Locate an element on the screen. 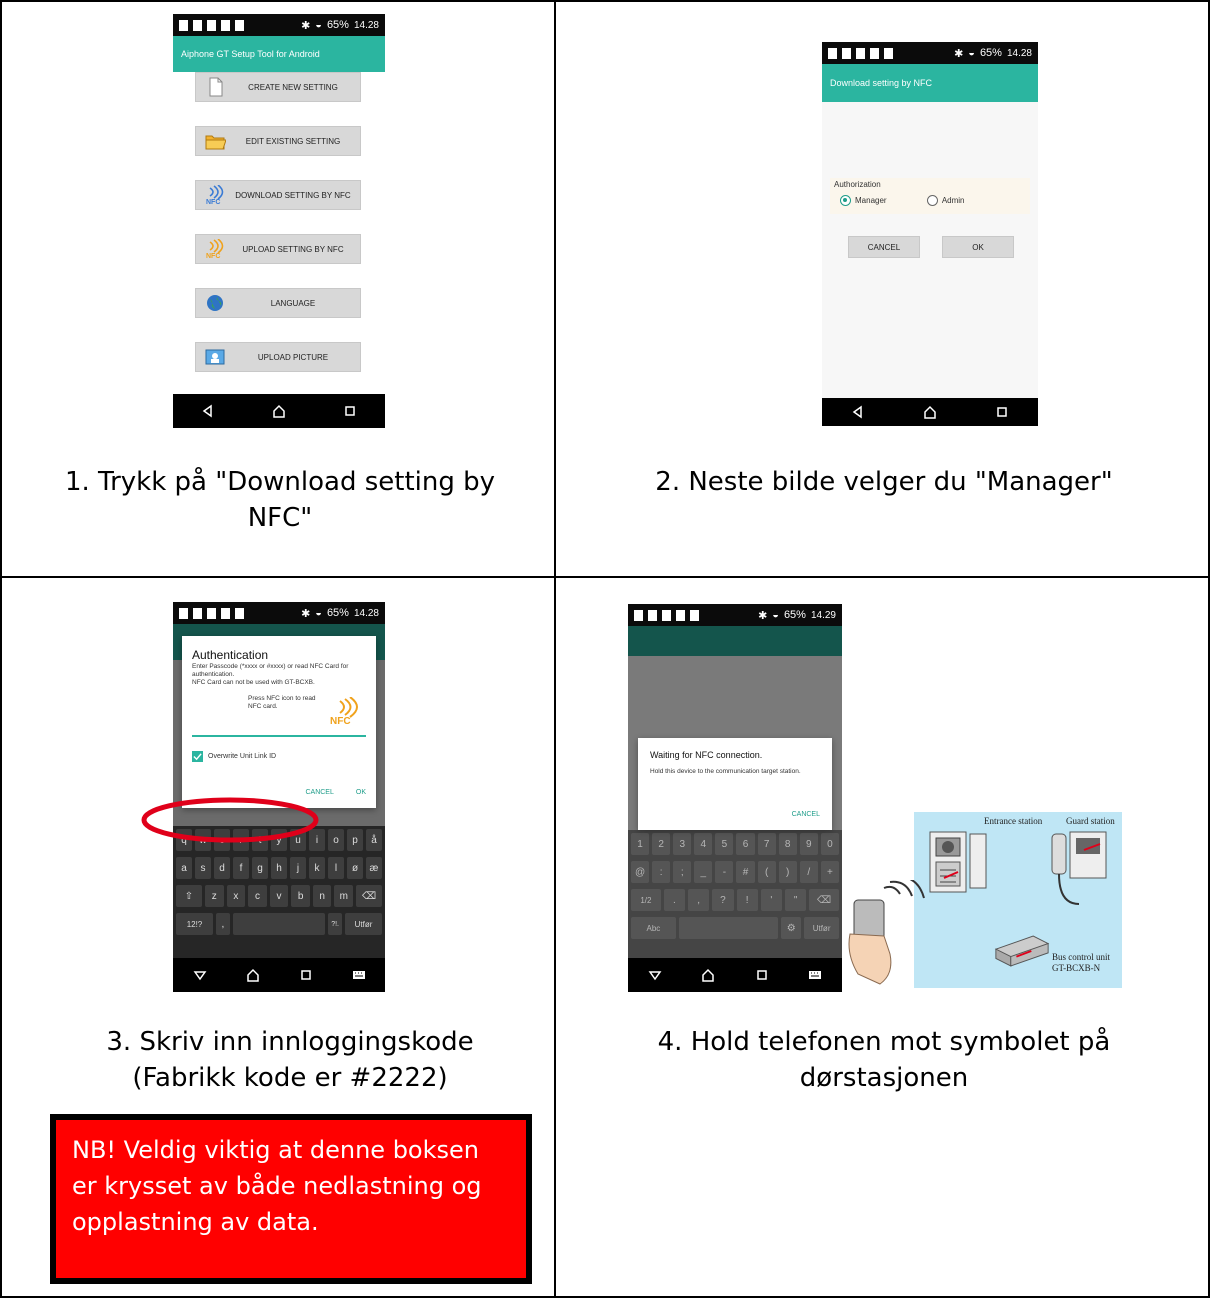 This screenshot has width=1210, height=1298. key: 3 is located at coordinates (682, 844).